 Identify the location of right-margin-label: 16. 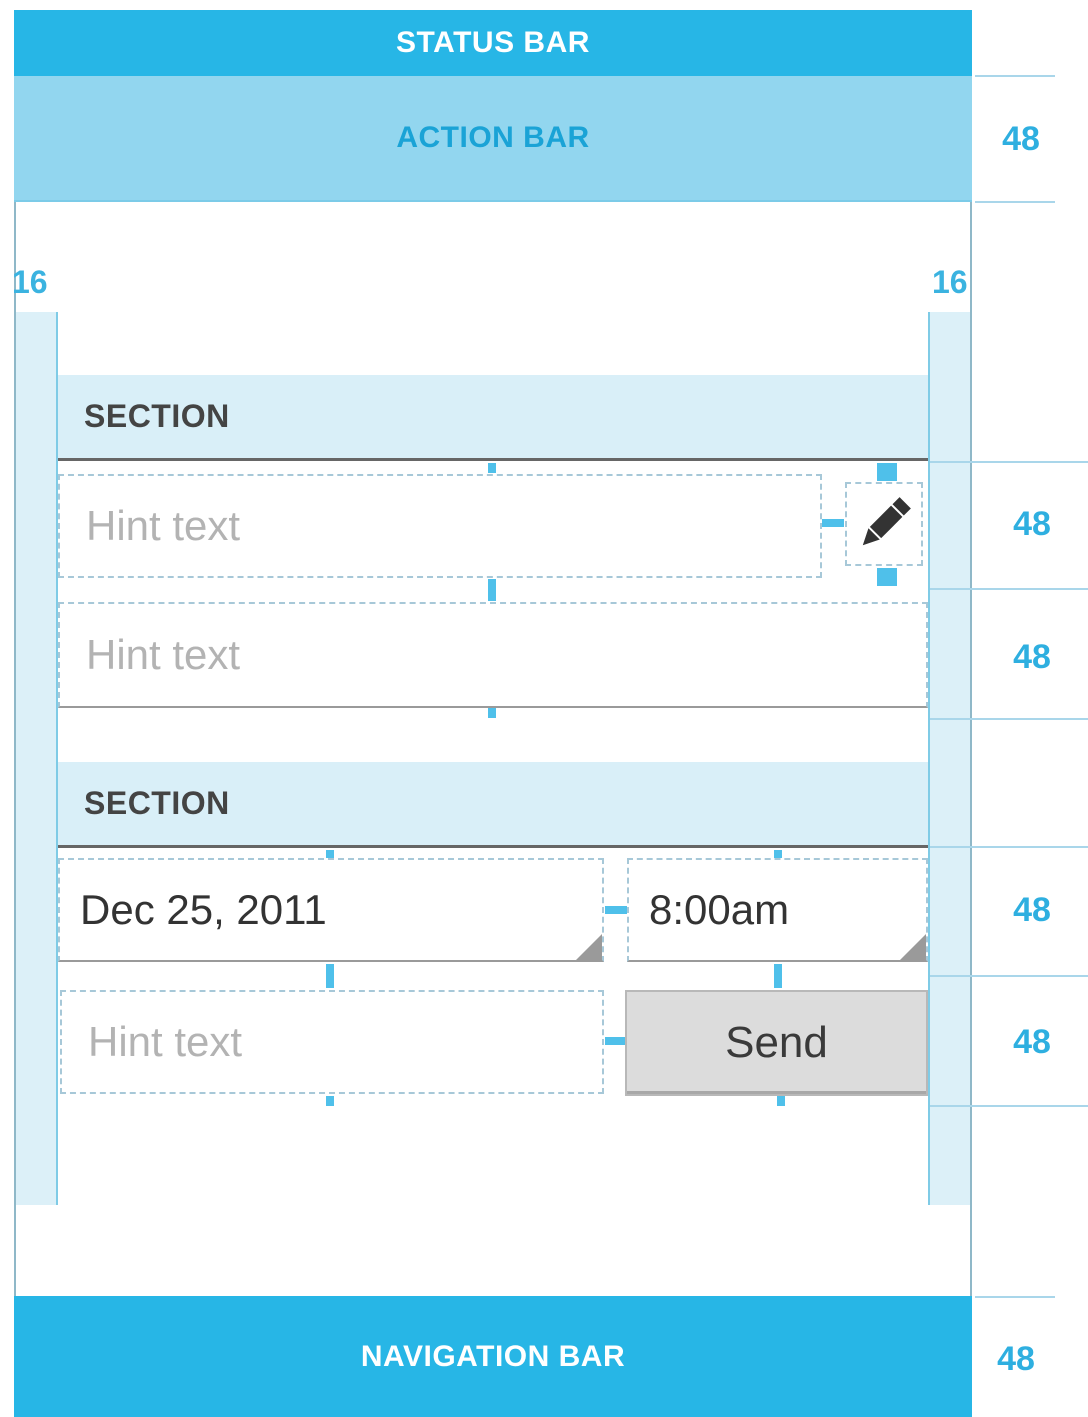
(950, 282).